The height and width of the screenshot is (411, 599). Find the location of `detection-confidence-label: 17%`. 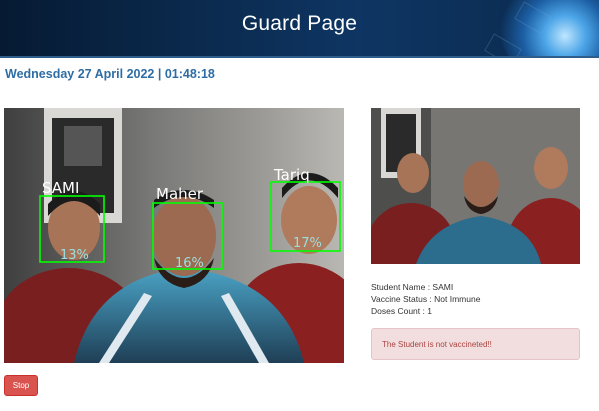

detection-confidence-label: 17% is located at coordinates (307, 243).